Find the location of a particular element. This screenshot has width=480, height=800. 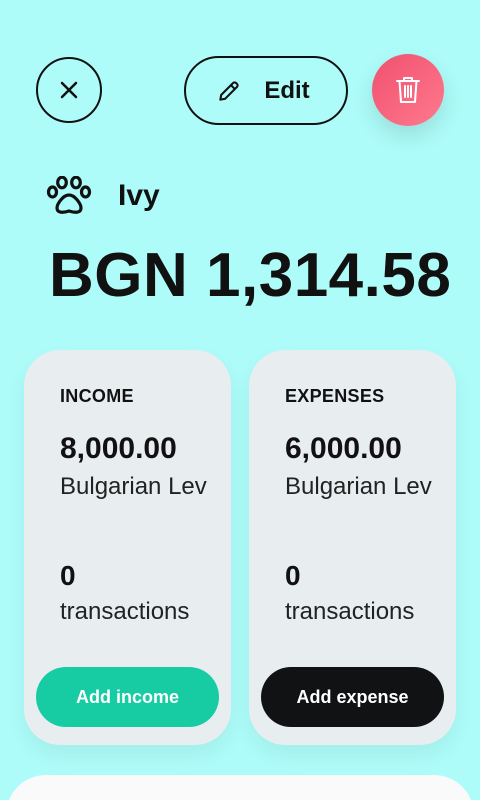

close-icon is located at coordinates (69, 90).